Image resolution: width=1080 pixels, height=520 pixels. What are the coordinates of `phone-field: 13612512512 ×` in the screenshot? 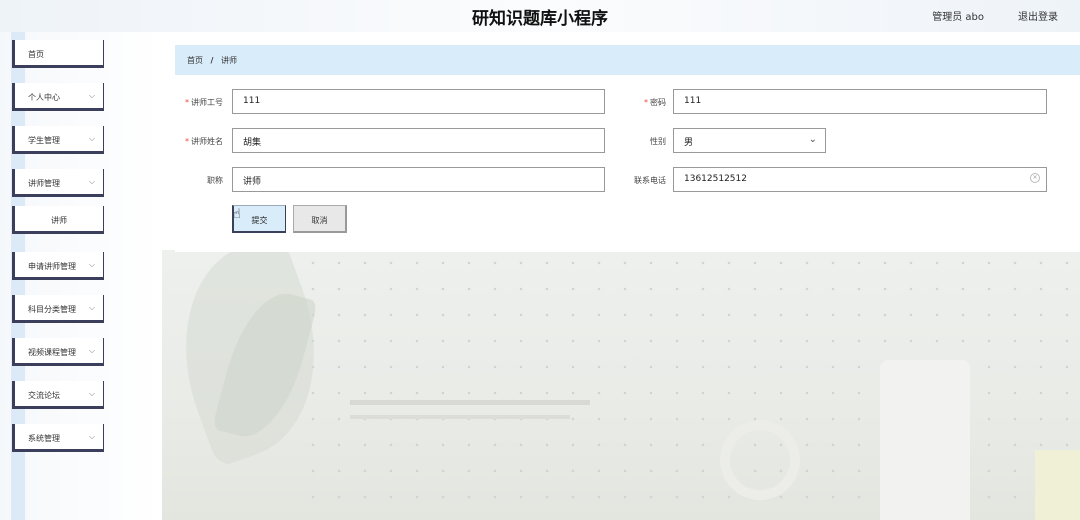 It's located at (860, 179).